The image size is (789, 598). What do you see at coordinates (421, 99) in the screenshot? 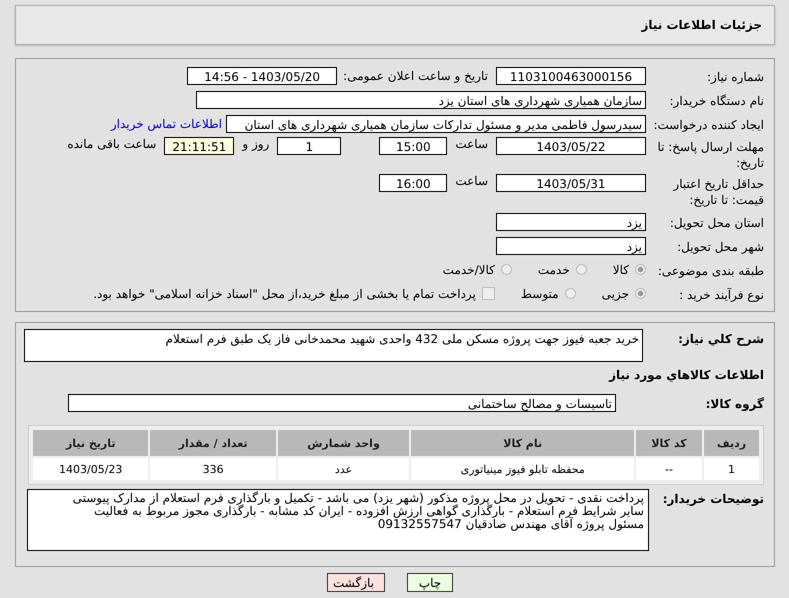
I see `buyer-field: سازمان همیاری شهرداری های استان یزد` at bounding box center [421, 99].